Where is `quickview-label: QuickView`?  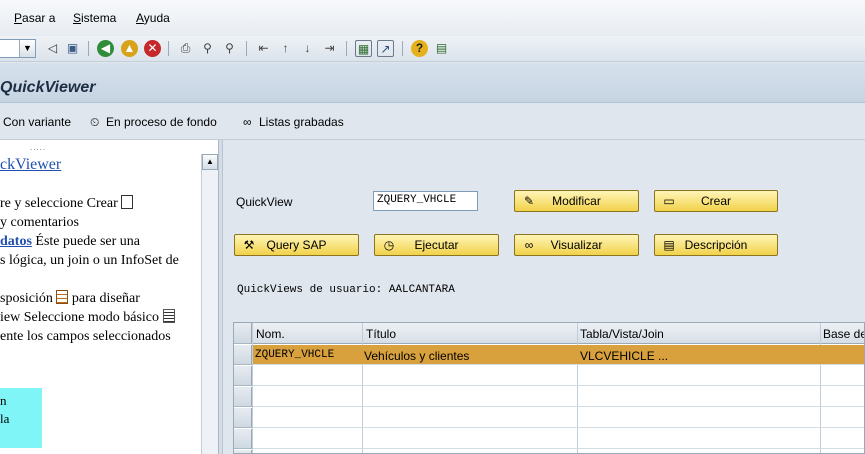
quickview-label: QuickView is located at coordinates (264, 202).